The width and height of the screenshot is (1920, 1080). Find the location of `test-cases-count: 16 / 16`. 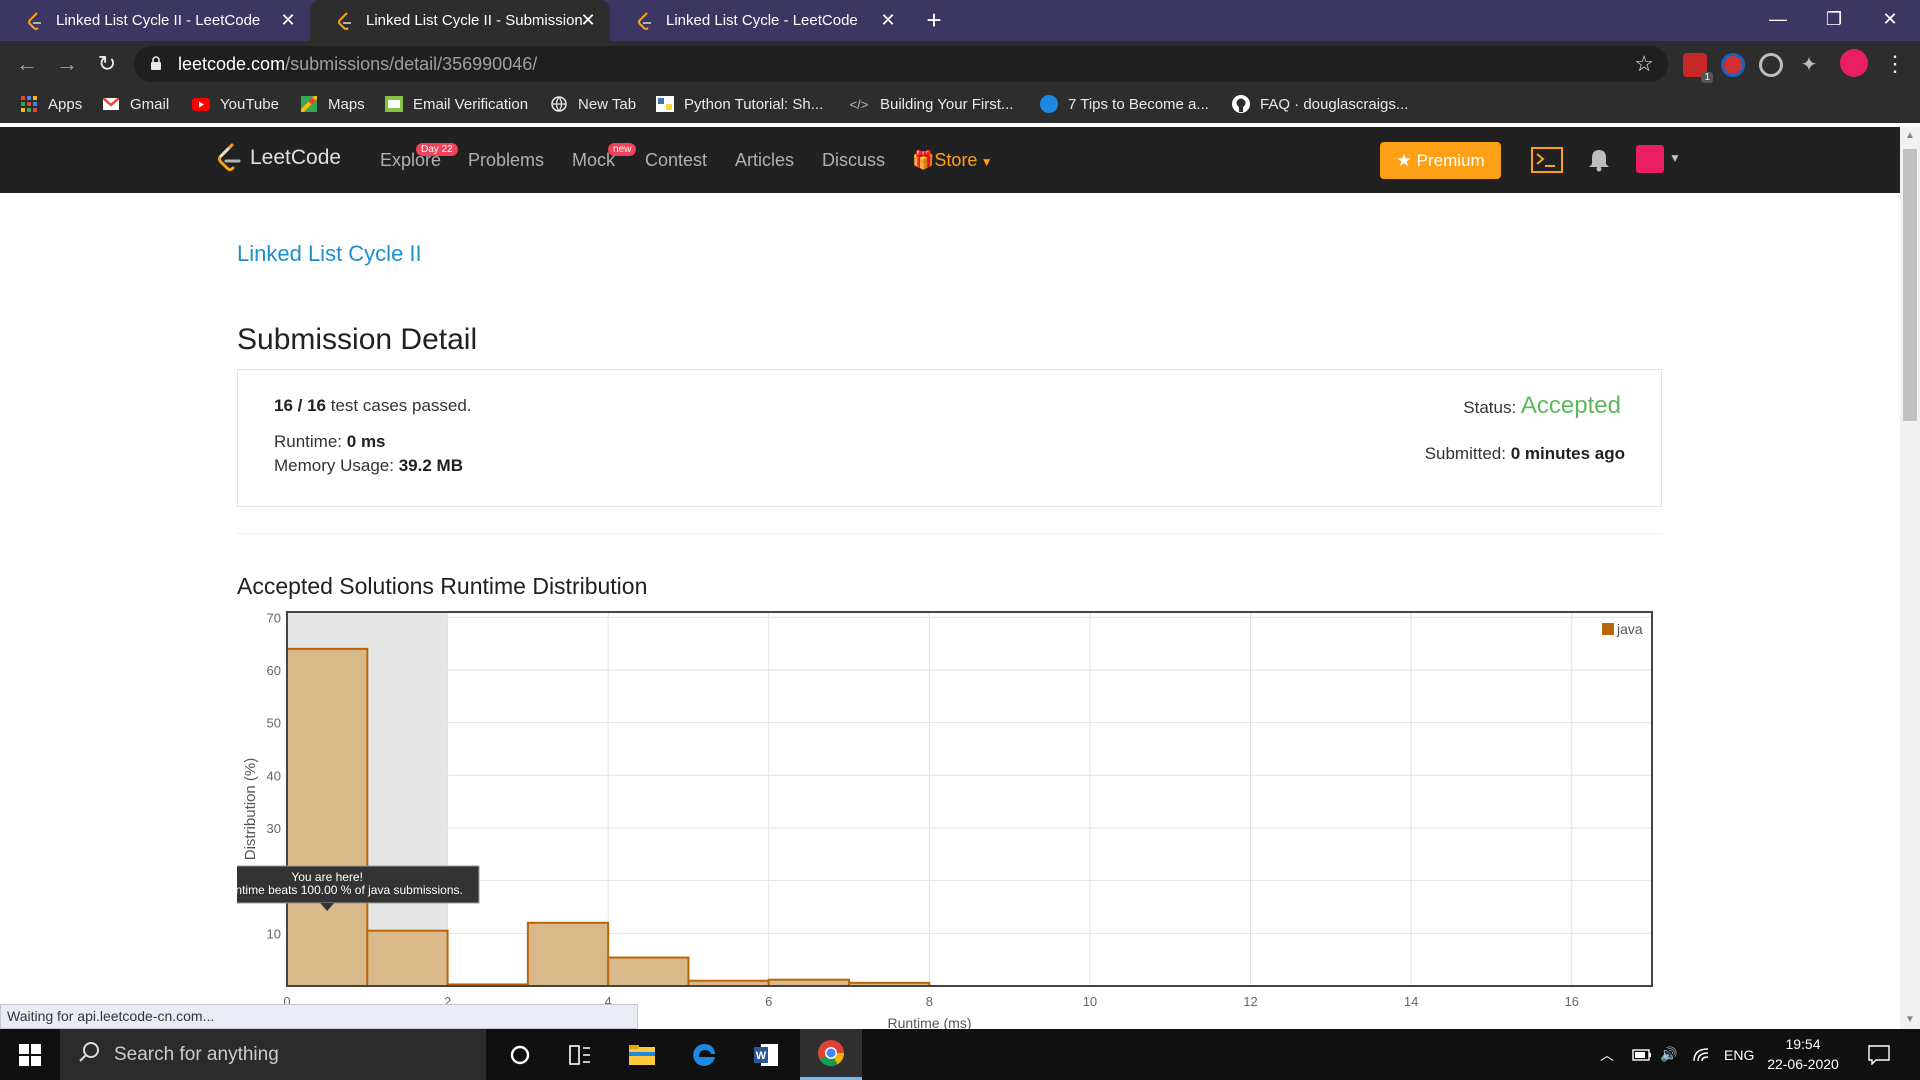

test-cases-count: 16 / 16 is located at coordinates (300, 405).